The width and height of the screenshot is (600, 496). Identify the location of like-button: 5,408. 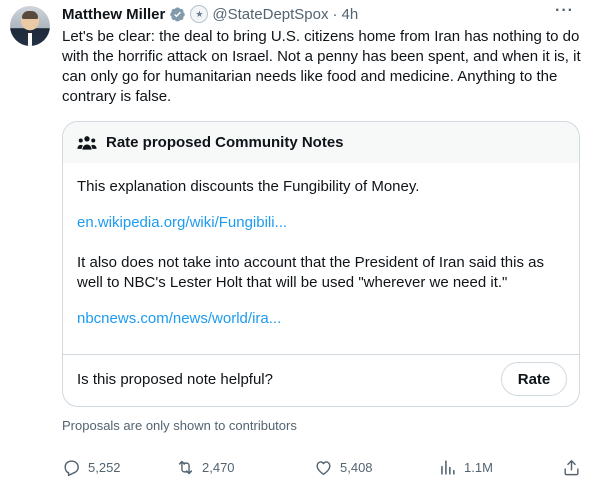
(343, 467).